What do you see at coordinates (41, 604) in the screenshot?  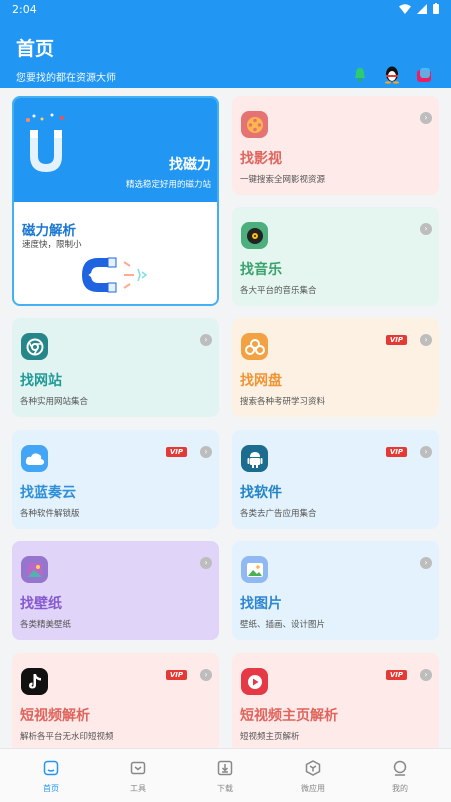 I see `card-title: 找壁纸` at bounding box center [41, 604].